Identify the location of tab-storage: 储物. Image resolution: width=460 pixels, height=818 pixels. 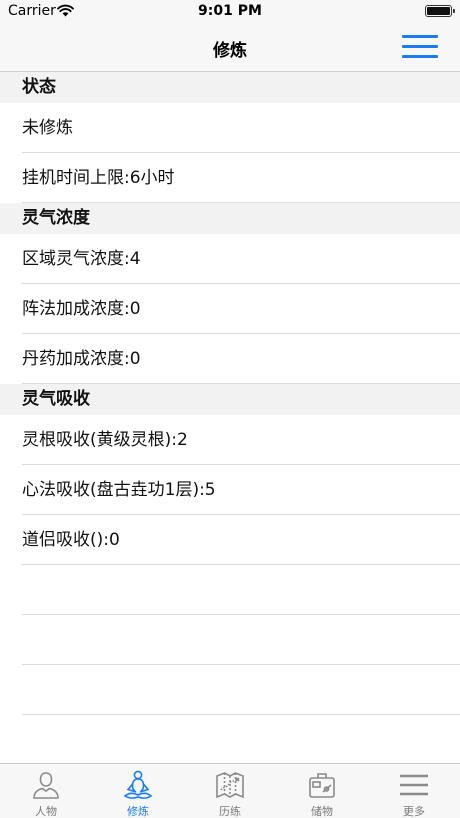
(322, 791).